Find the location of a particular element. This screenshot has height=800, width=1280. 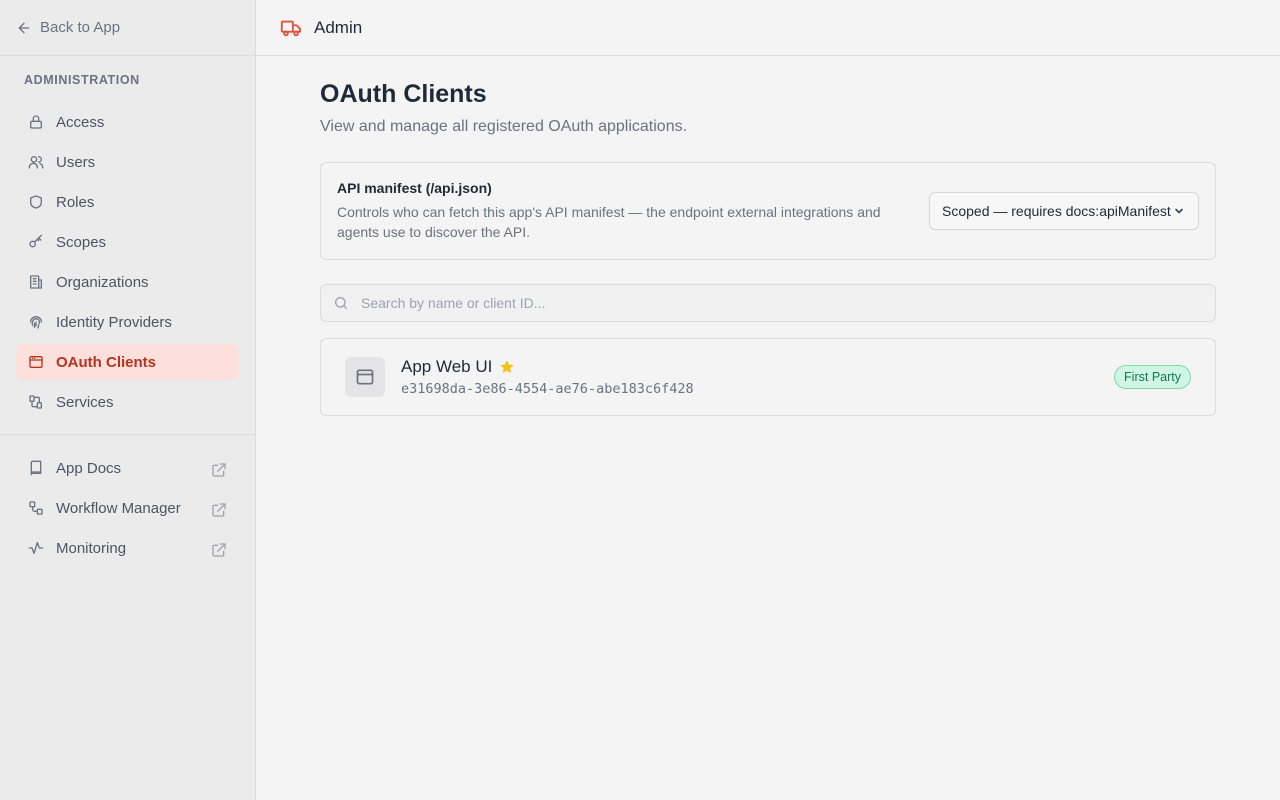

building-icon is located at coordinates (36, 282).